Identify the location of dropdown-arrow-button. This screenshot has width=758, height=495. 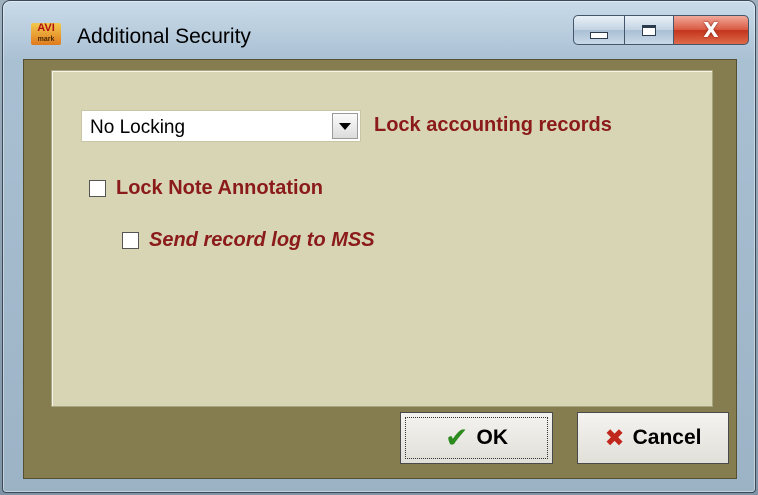
(345, 126).